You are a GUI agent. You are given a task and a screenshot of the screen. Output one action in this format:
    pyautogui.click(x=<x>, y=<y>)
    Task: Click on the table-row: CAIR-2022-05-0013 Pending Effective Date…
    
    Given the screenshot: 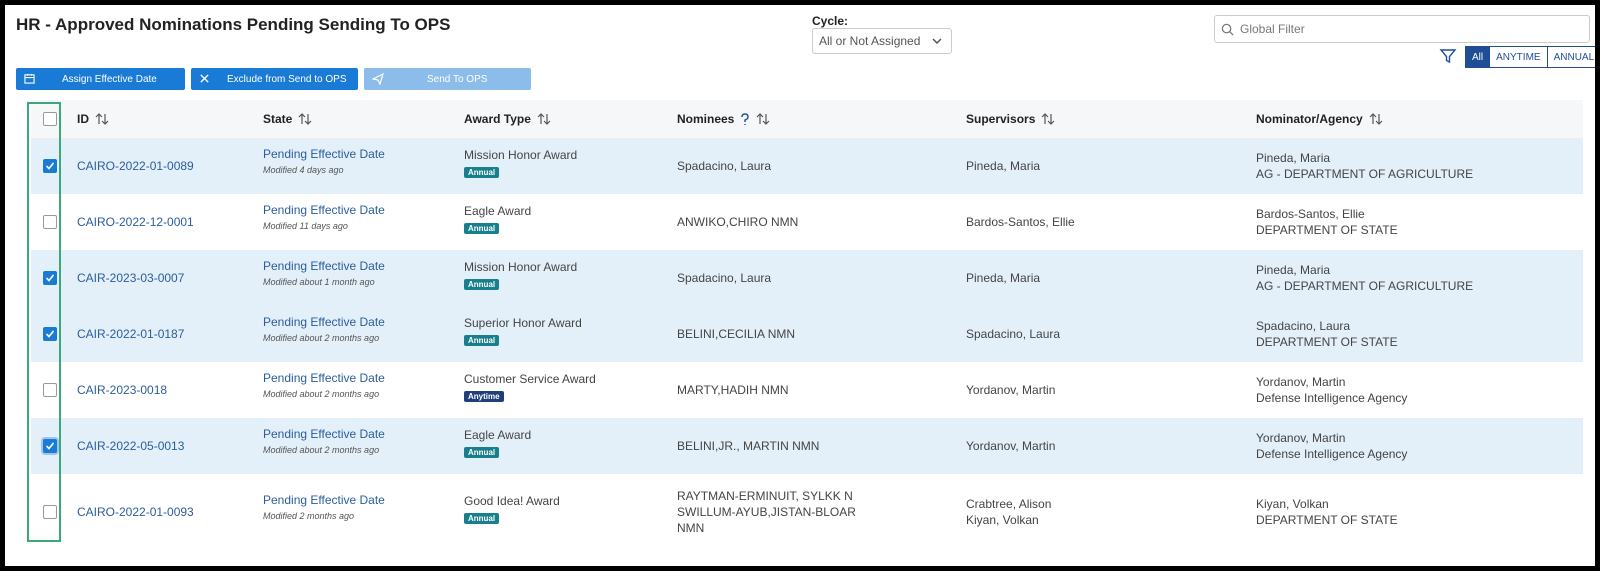 What is the action you would take?
    pyautogui.click(x=807, y=446)
    